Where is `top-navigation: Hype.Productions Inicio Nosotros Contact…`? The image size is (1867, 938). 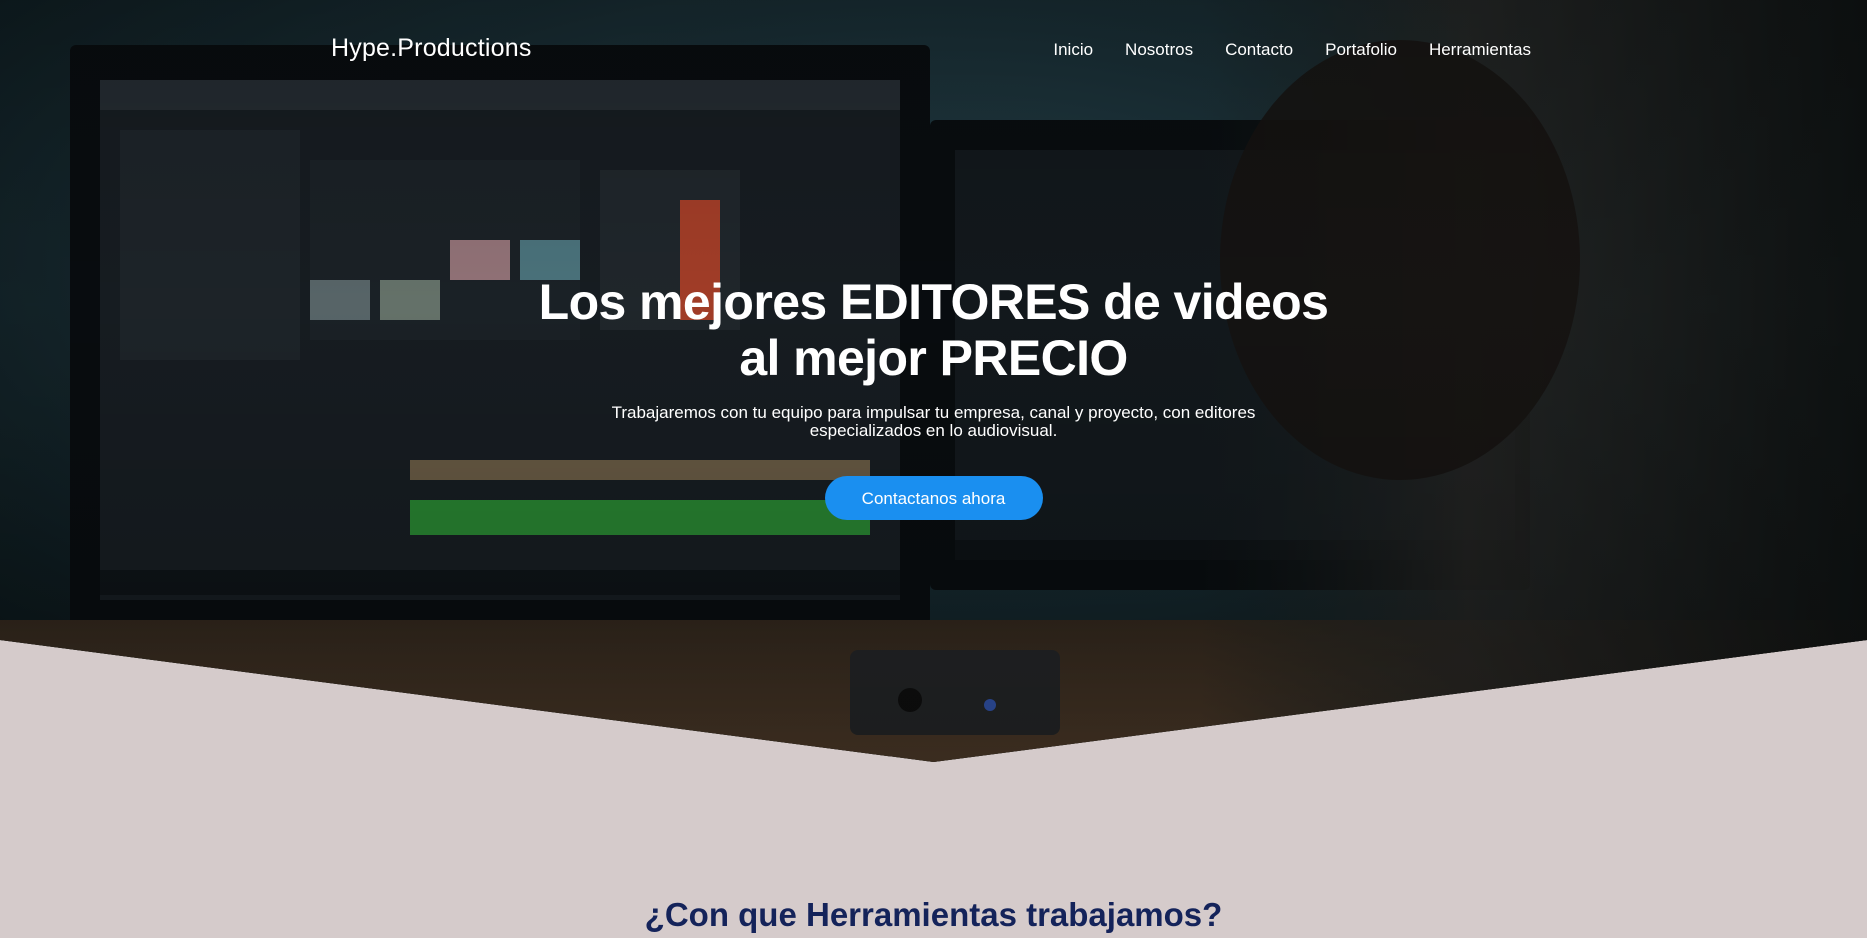
top-navigation: Hype.Productions Inicio Nosotros Contact… is located at coordinates (933, 50).